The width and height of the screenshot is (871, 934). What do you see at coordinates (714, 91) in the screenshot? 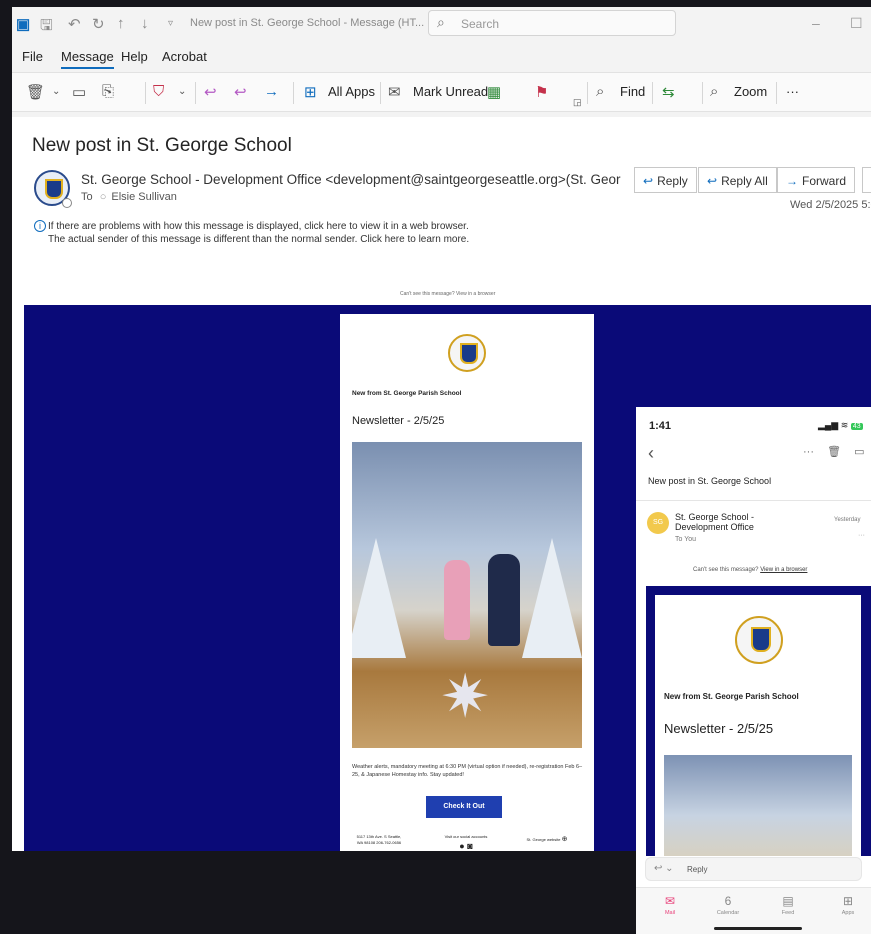
I see `zoom-icon: ⌕` at bounding box center [714, 91].